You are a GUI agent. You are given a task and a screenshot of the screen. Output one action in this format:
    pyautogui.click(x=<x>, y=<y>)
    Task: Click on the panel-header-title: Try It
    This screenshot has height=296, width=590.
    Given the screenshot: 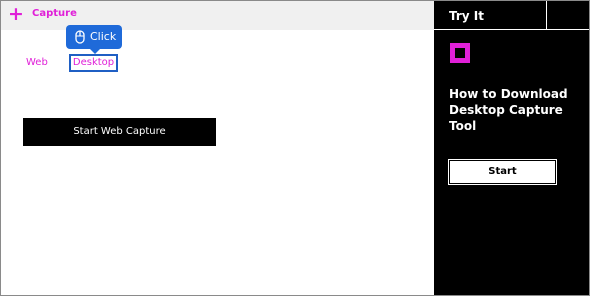 What is the action you would take?
    pyautogui.click(x=466, y=16)
    